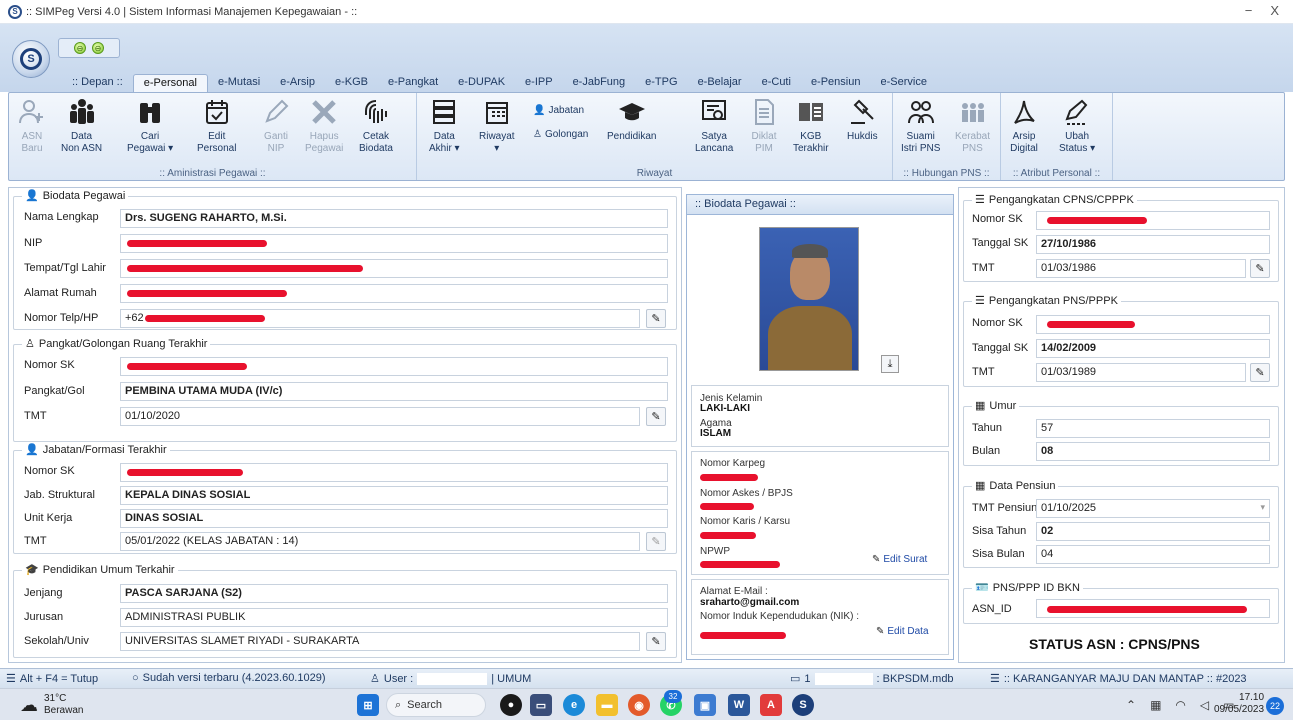 The height and width of the screenshot is (720, 1293). I want to click on umur-bulan-field: 08, so click(1153, 451).